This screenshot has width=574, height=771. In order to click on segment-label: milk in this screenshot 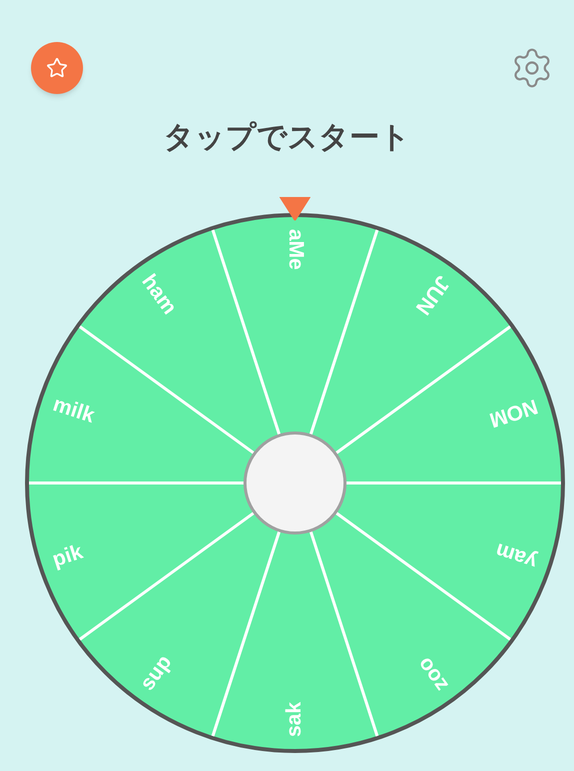, I will do `click(74, 410)`.